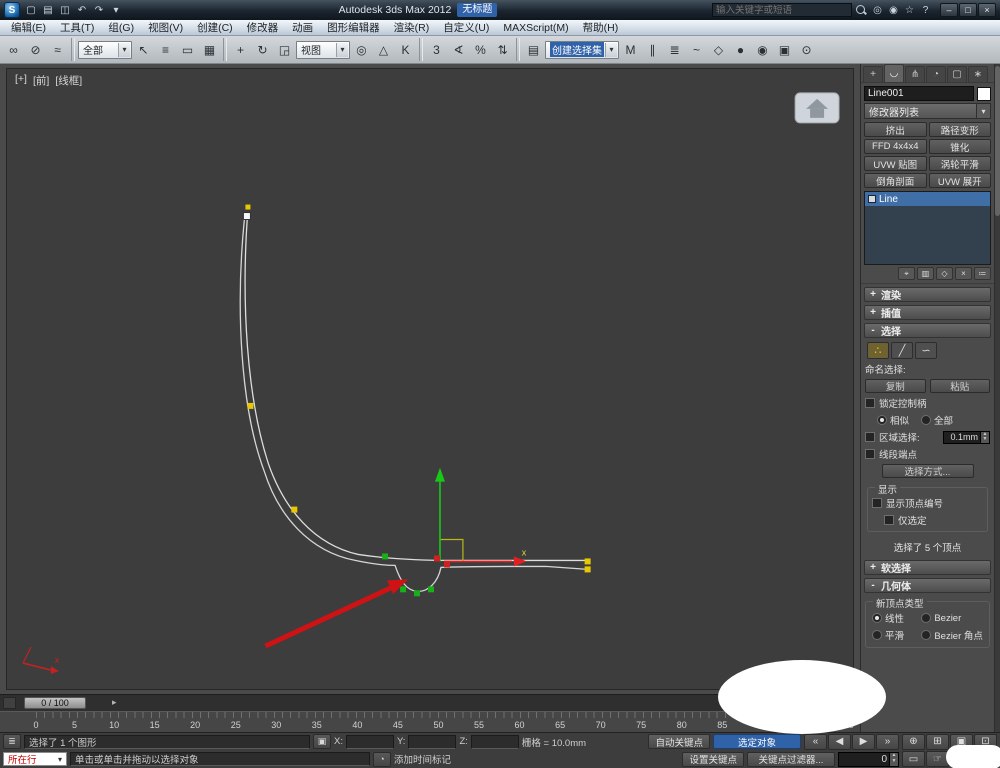  What do you see at coordinates (982, 273) in the screenshot?
I see `configure-modifier-sets-icon: ≔` at bounding box center [982, 273].